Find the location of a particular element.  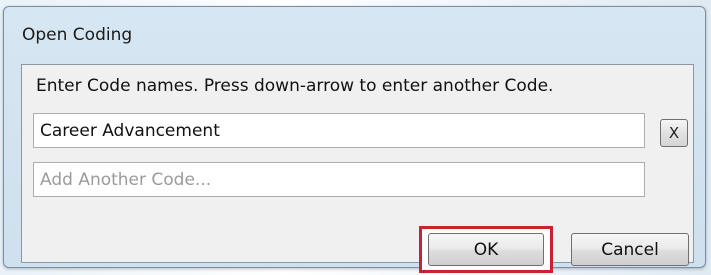

ok-button: OK is located at coordinates (486, 249).